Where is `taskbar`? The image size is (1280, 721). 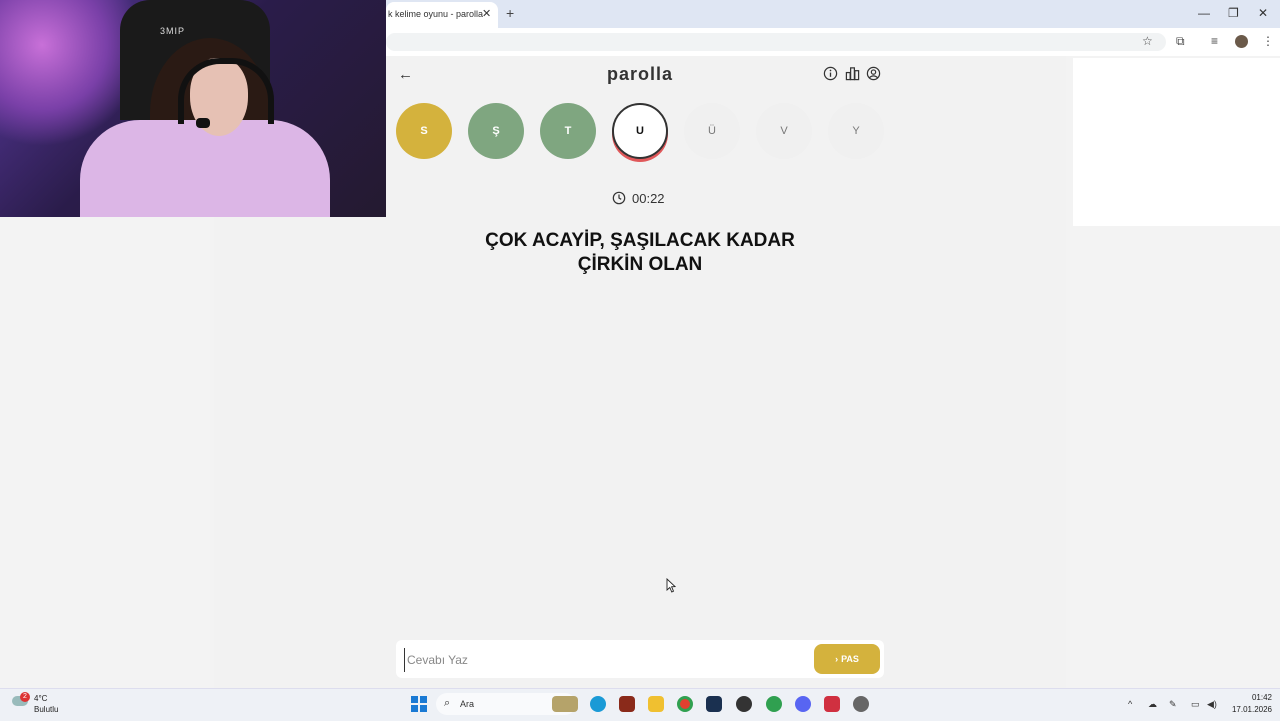 taskbar is located at coordinates (640, 704).